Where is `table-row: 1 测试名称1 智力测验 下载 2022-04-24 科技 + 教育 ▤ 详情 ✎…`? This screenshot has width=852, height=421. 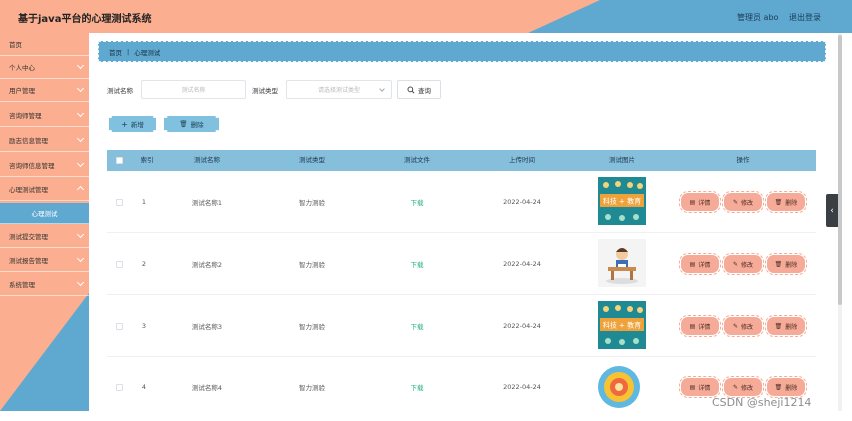
table-row: 1 测试名称1 智力测验 下载 2022-04-24 科技 + 教育 ▤ 详情 ✎… is located at coordinates (461, 202).